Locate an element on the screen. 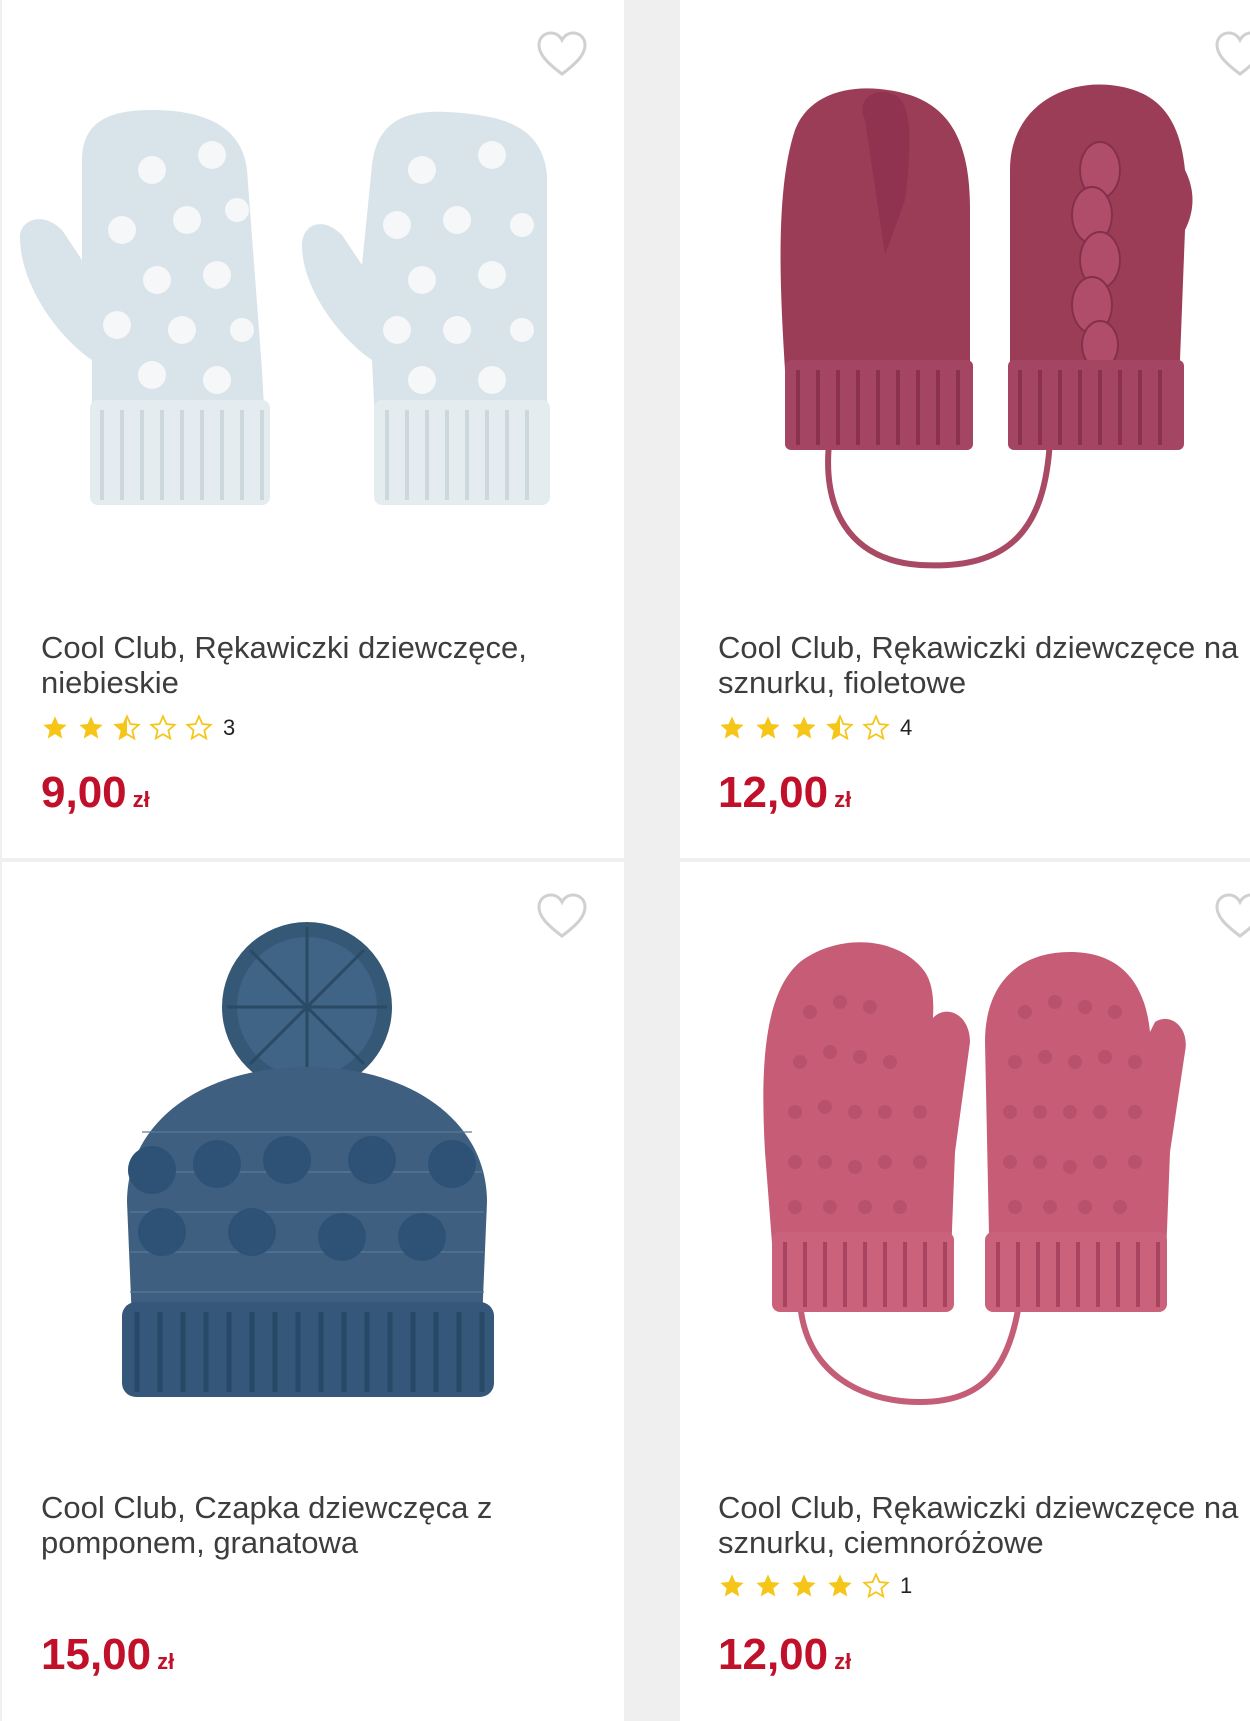 The image size is (1250, 1721). product-price: 9,00 zł is located at coordinates (95, 796).